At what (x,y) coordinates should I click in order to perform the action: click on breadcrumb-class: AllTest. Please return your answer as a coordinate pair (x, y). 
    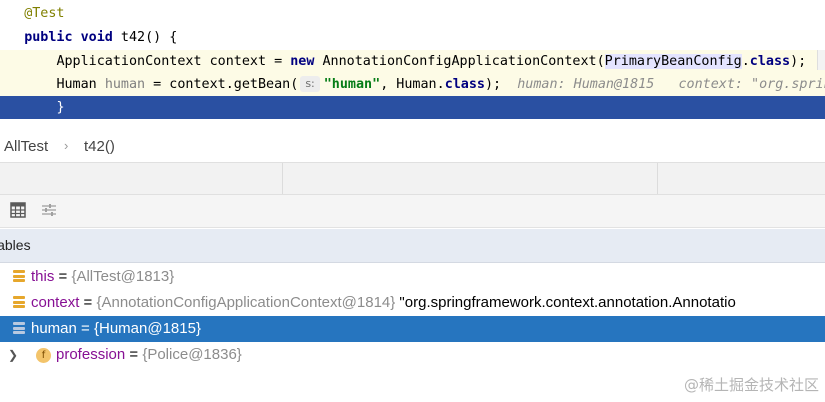
    Looking at the image, I should click on (26, 146).